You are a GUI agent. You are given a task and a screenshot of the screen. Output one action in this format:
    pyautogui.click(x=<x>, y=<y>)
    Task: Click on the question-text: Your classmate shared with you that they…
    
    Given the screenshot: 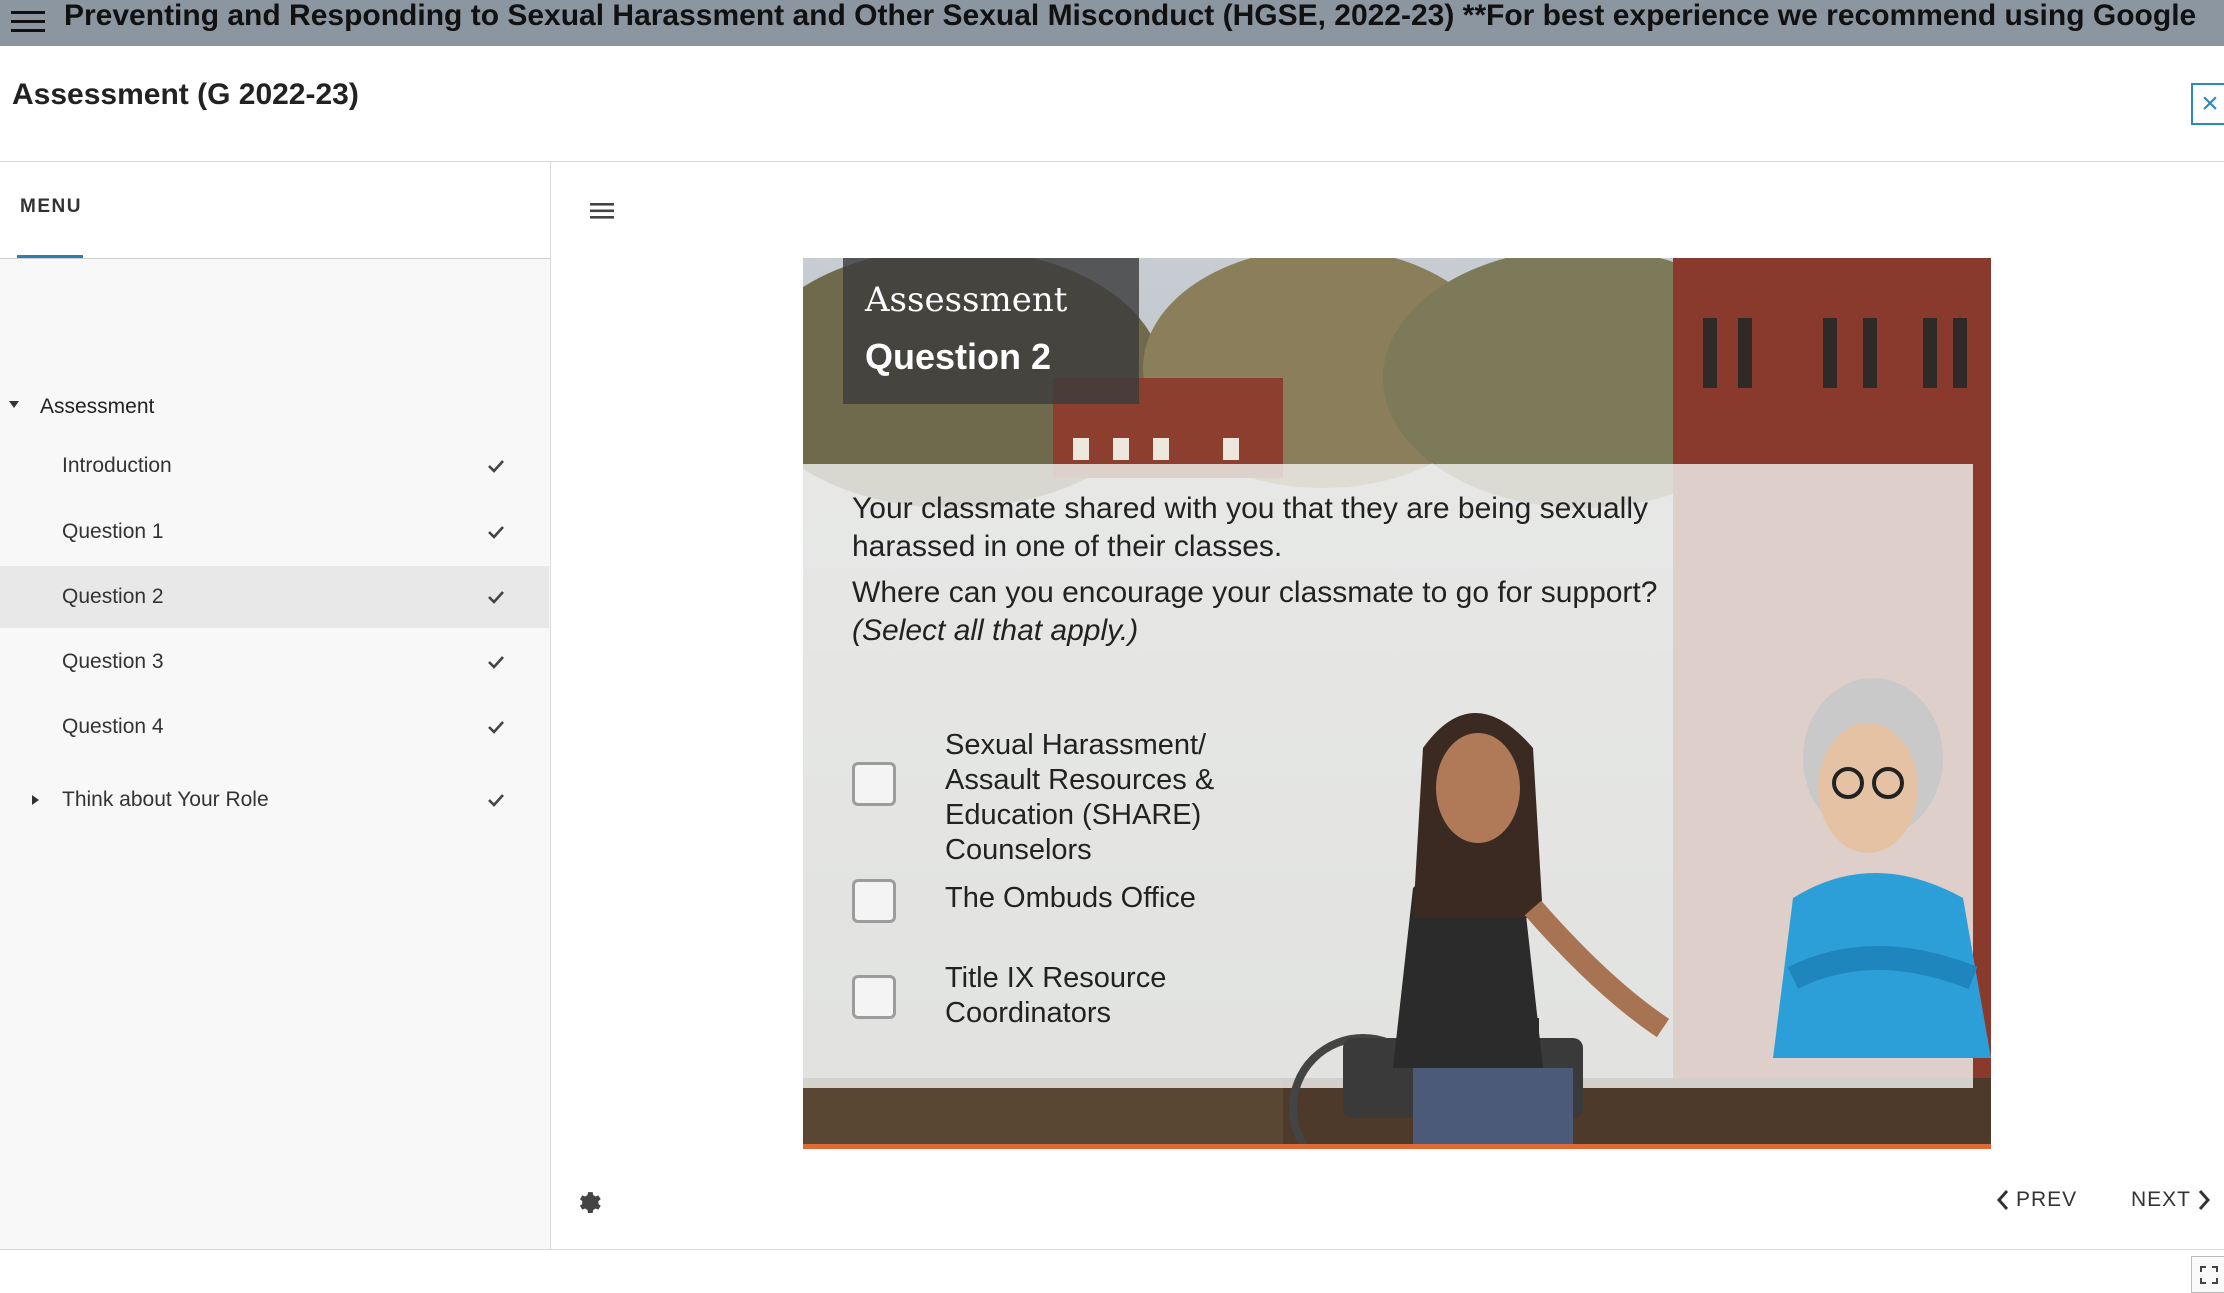 What is the action you would take?
    pyautogui.click(x=1292, y=574)
    